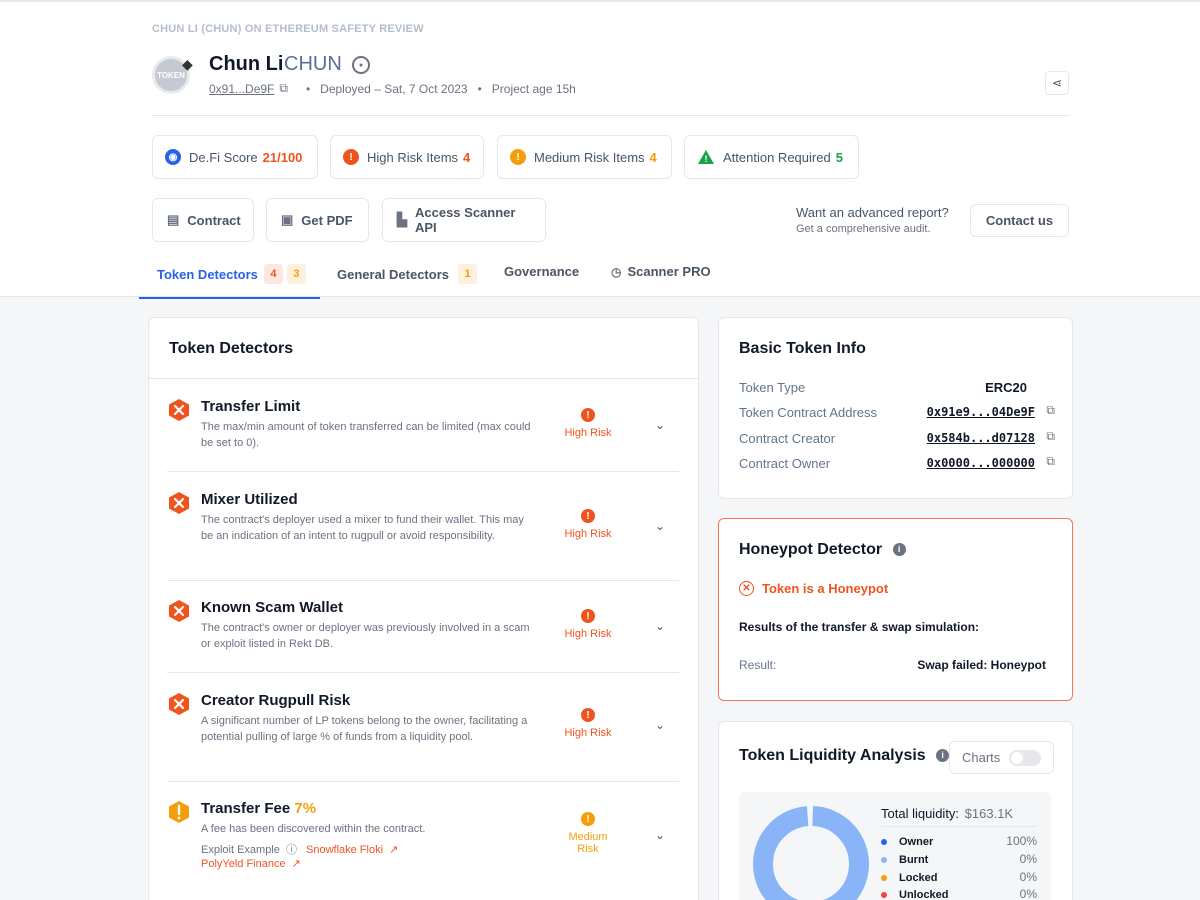 The image size is (1200, 900). Describe the element at coordinates (884, 859) in the screenshot. I see `legend-dot` at that location.